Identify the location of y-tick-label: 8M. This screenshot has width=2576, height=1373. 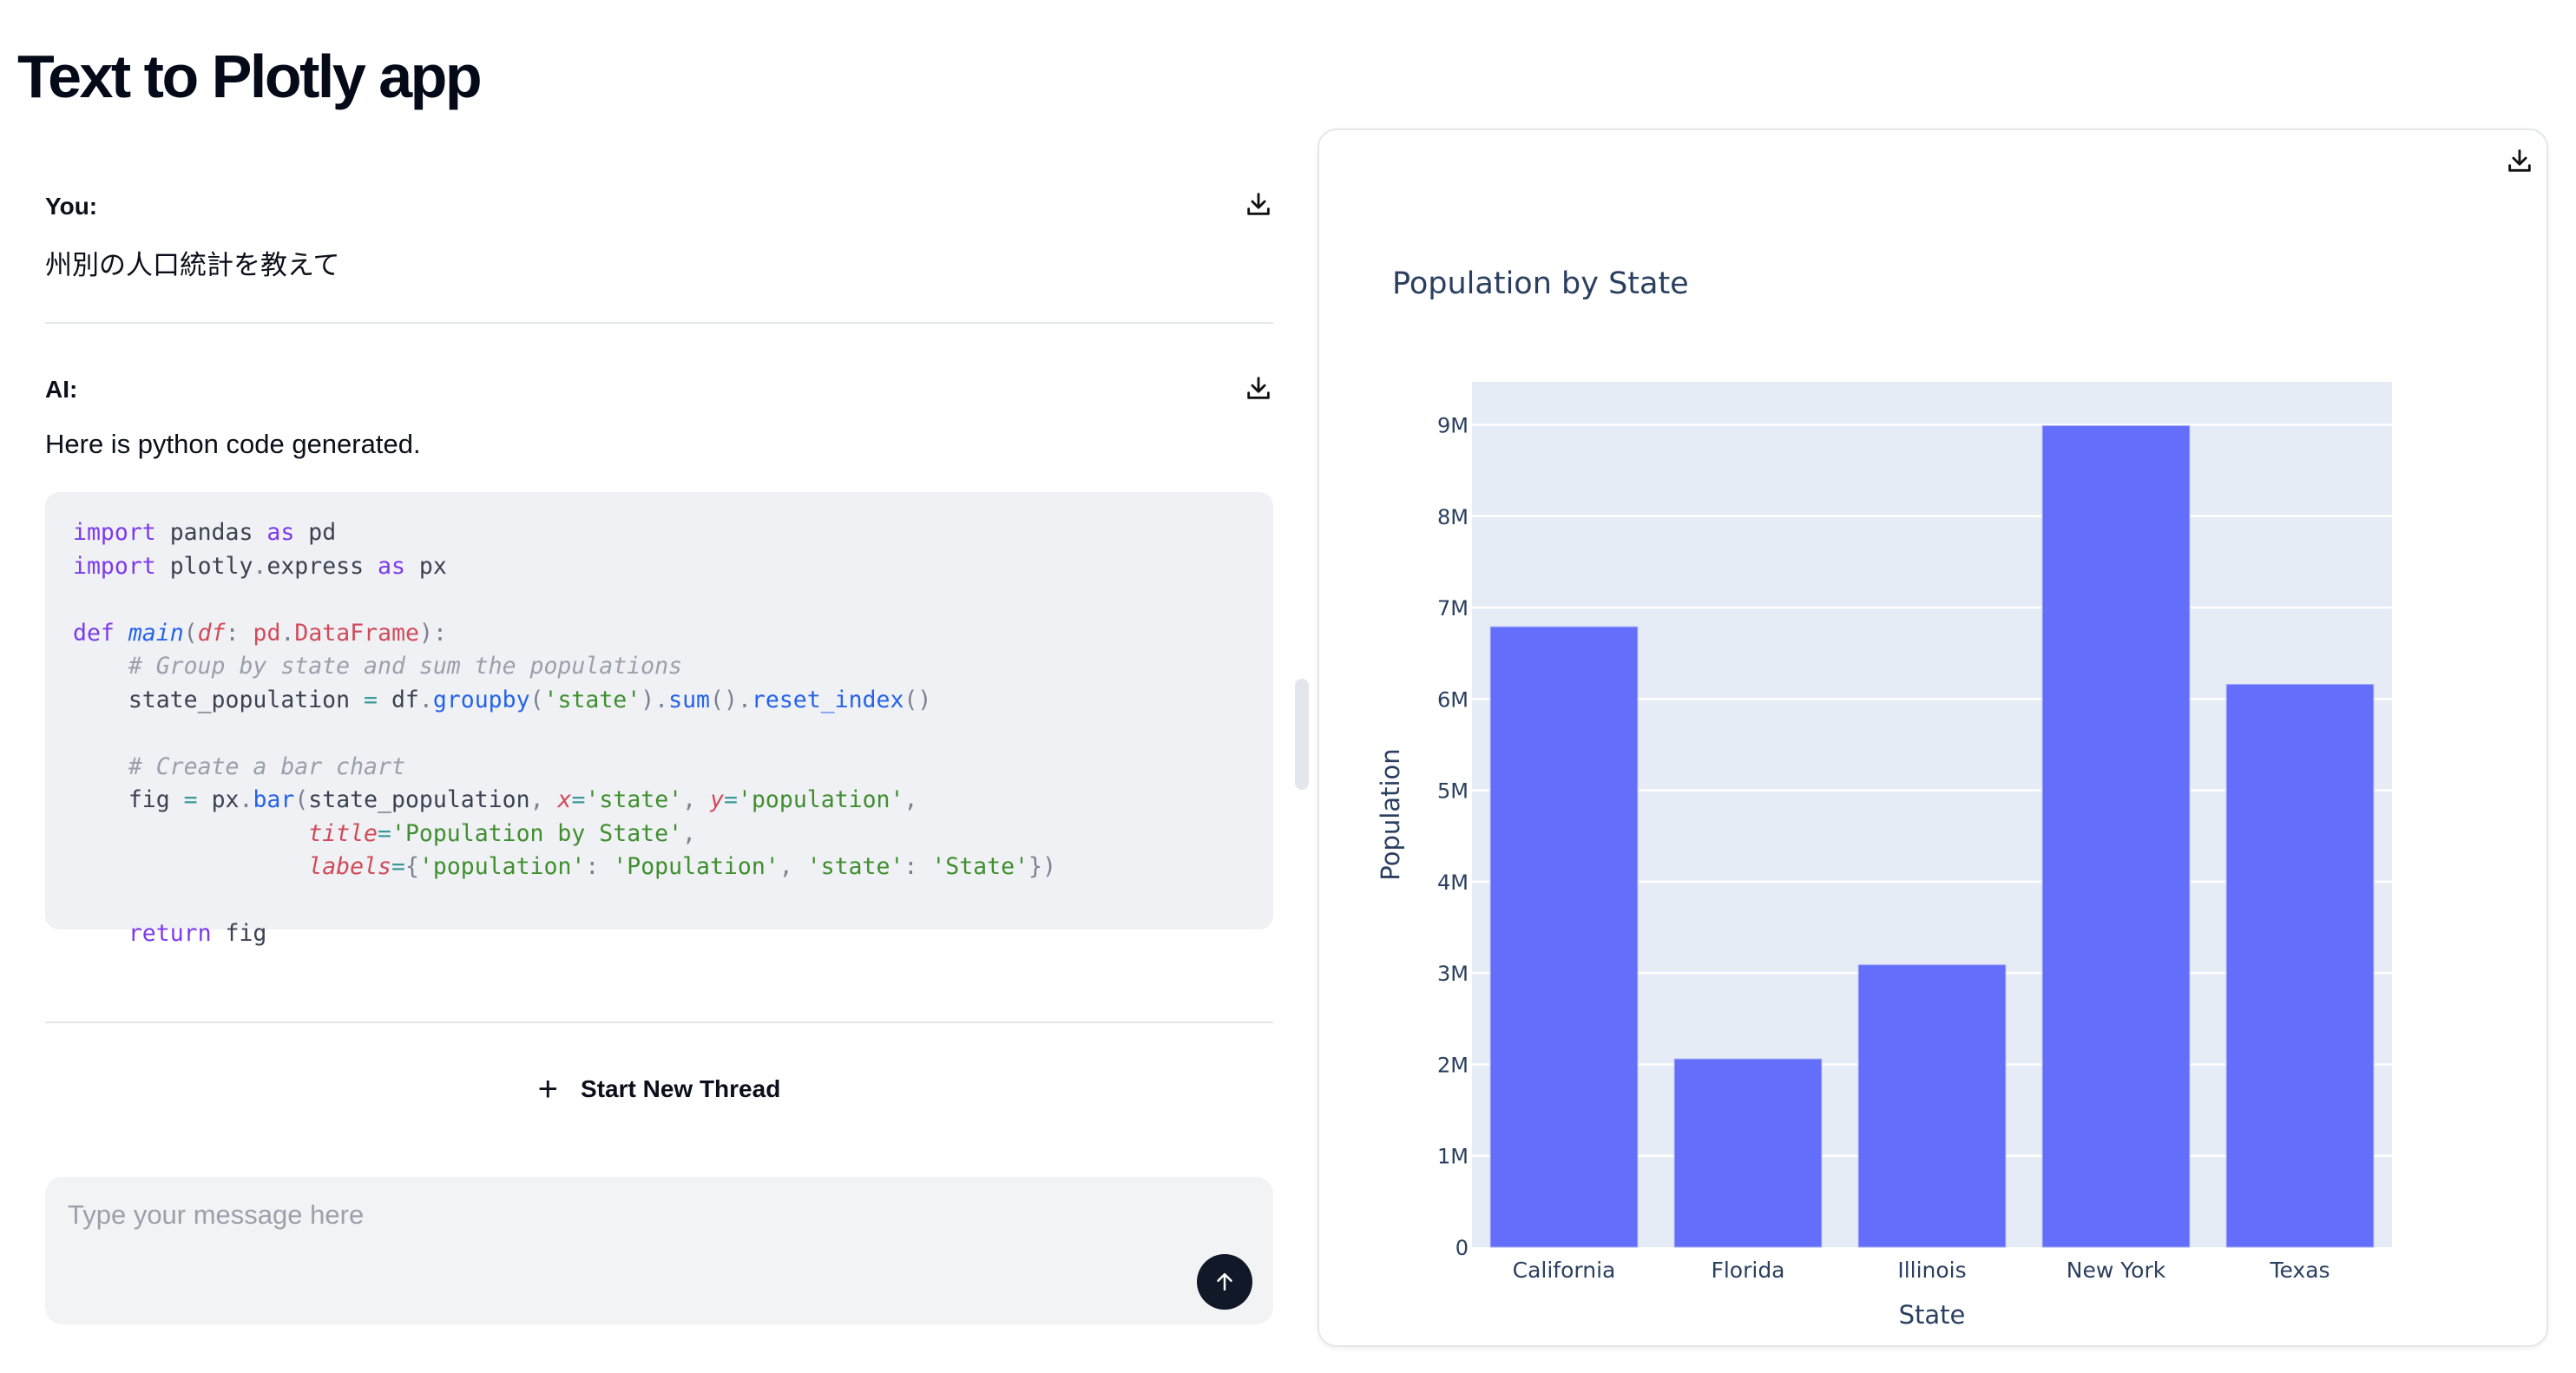
(1453, 517).